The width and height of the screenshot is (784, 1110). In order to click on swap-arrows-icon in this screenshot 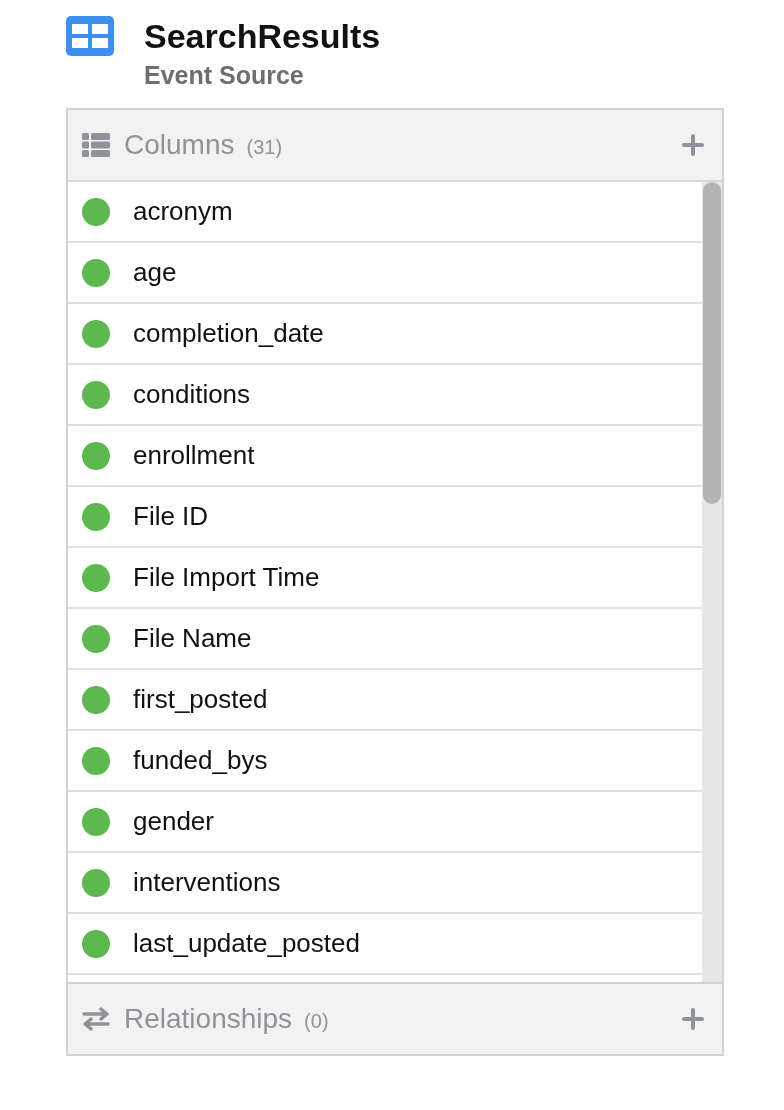, I will do `click(96, 1019)`.